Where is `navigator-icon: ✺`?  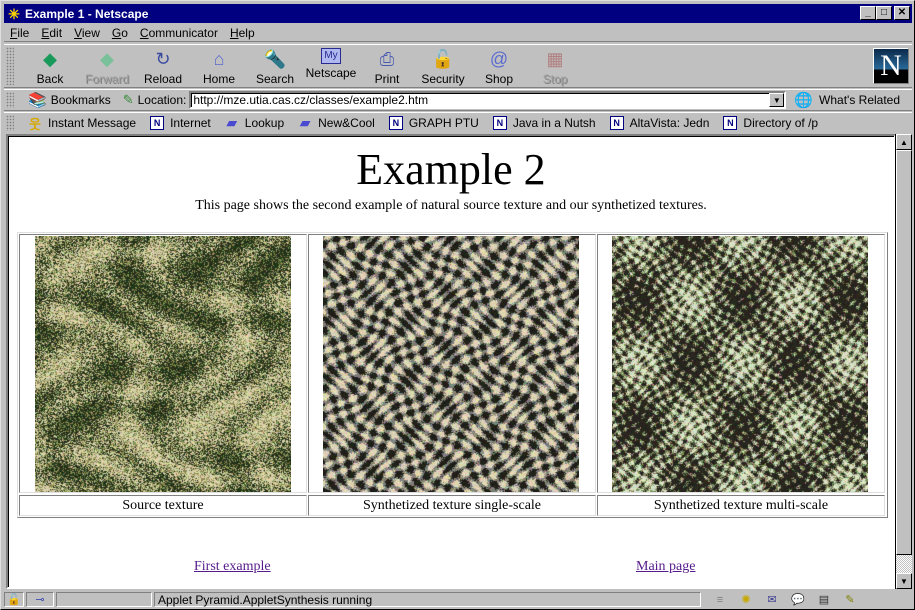
navigator-icon: ✺ is located at coordinates (746, 600).